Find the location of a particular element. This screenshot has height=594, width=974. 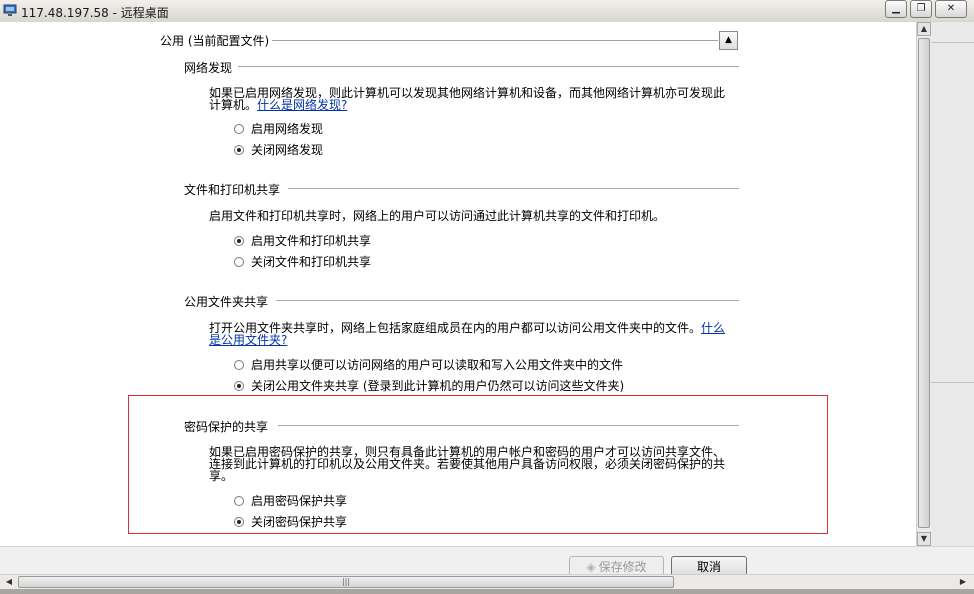

public-folder-sharing-on-option: 启用共享以便可以访问网络的用户可以读取和写入公用文件夹中的文件 is located at coordinates (428, 365).